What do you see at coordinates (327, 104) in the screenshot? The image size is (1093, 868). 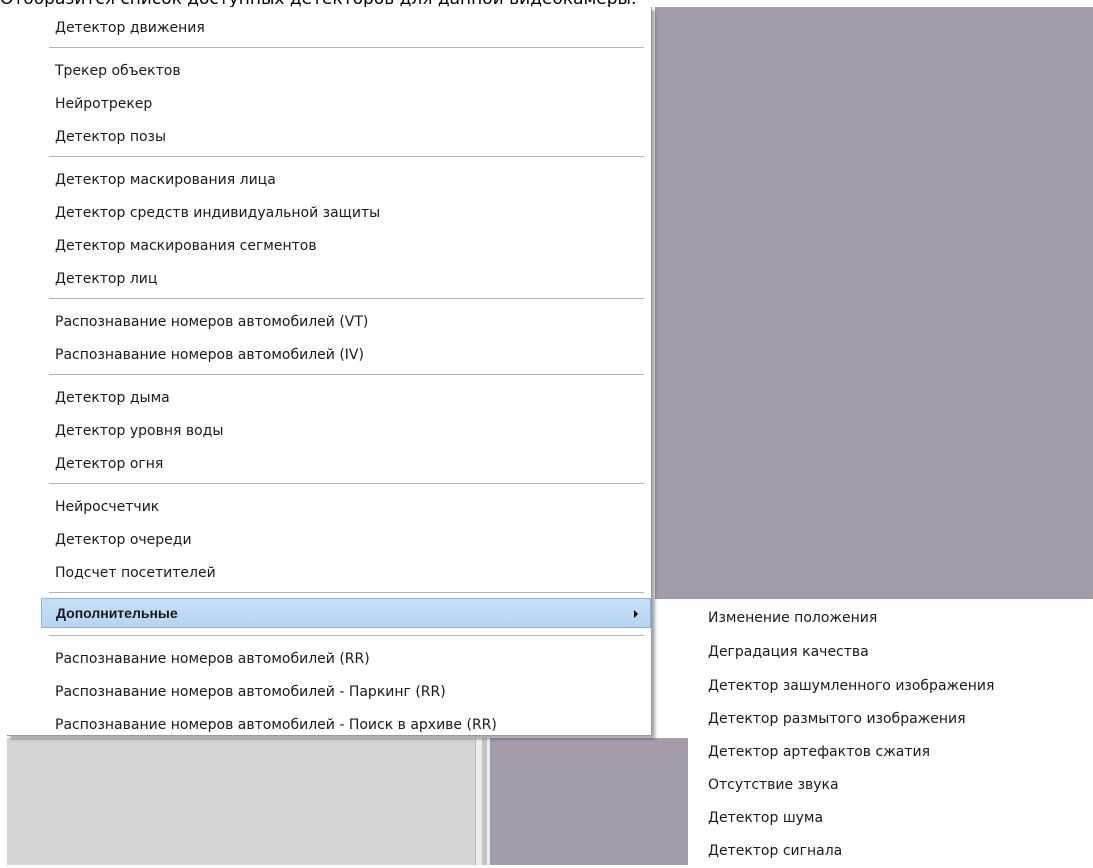 I see `menu-item-neurotracker: Нейротрекер` at bounding box center [327, 104].